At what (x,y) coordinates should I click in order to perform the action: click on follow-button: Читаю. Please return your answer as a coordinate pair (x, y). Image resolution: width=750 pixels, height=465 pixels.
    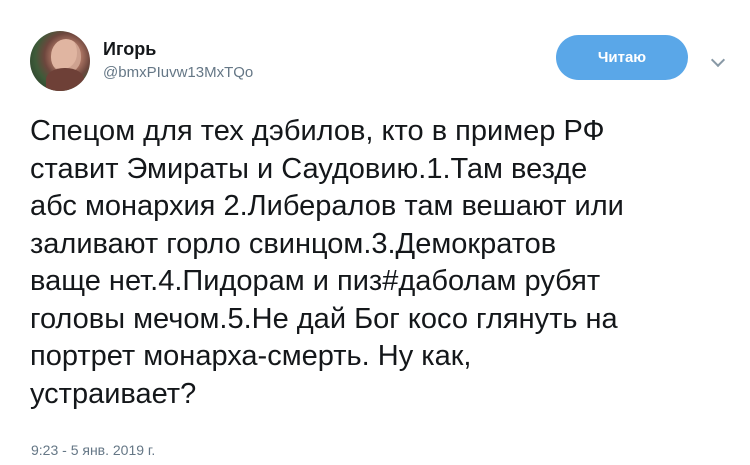
    Looking at the image, I should click on (622, 57).